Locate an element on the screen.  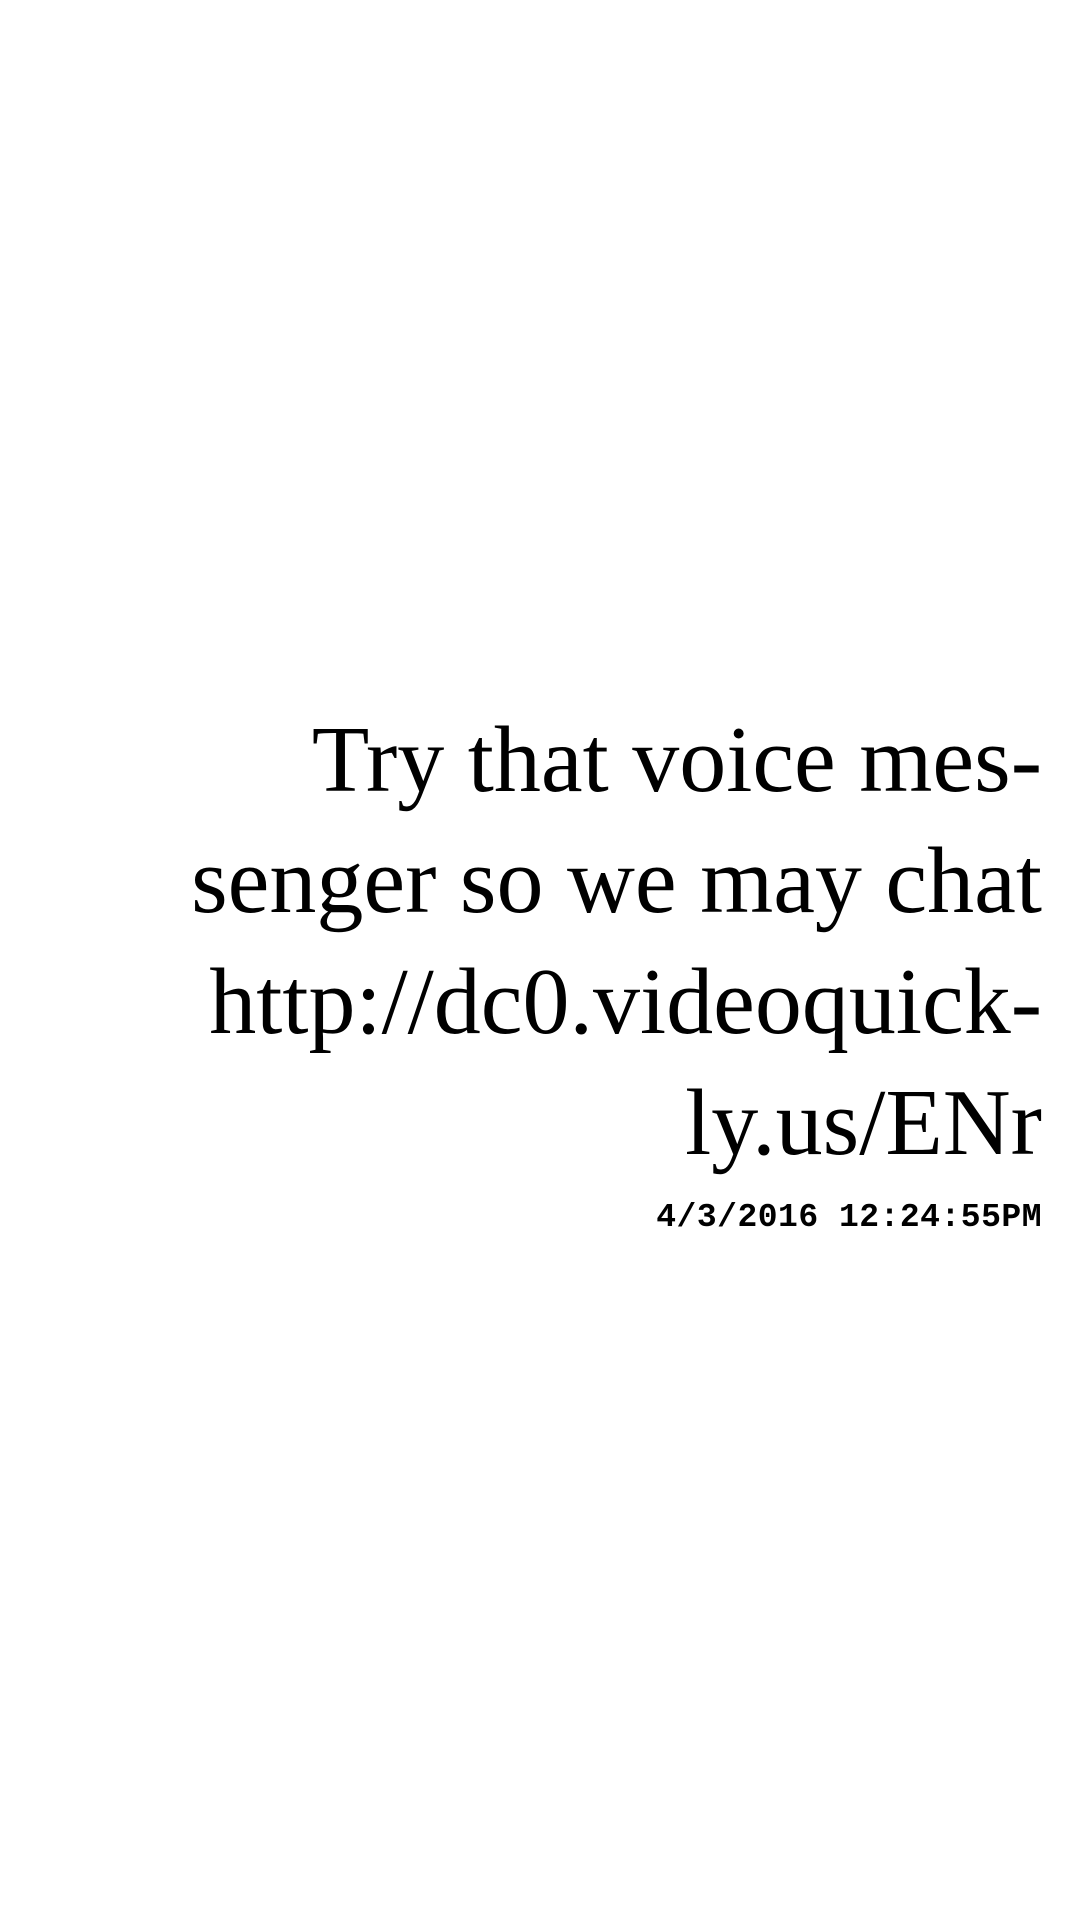
message-link-line-1: http://dc0.videoquick- is located at coordinates (541, 1002).